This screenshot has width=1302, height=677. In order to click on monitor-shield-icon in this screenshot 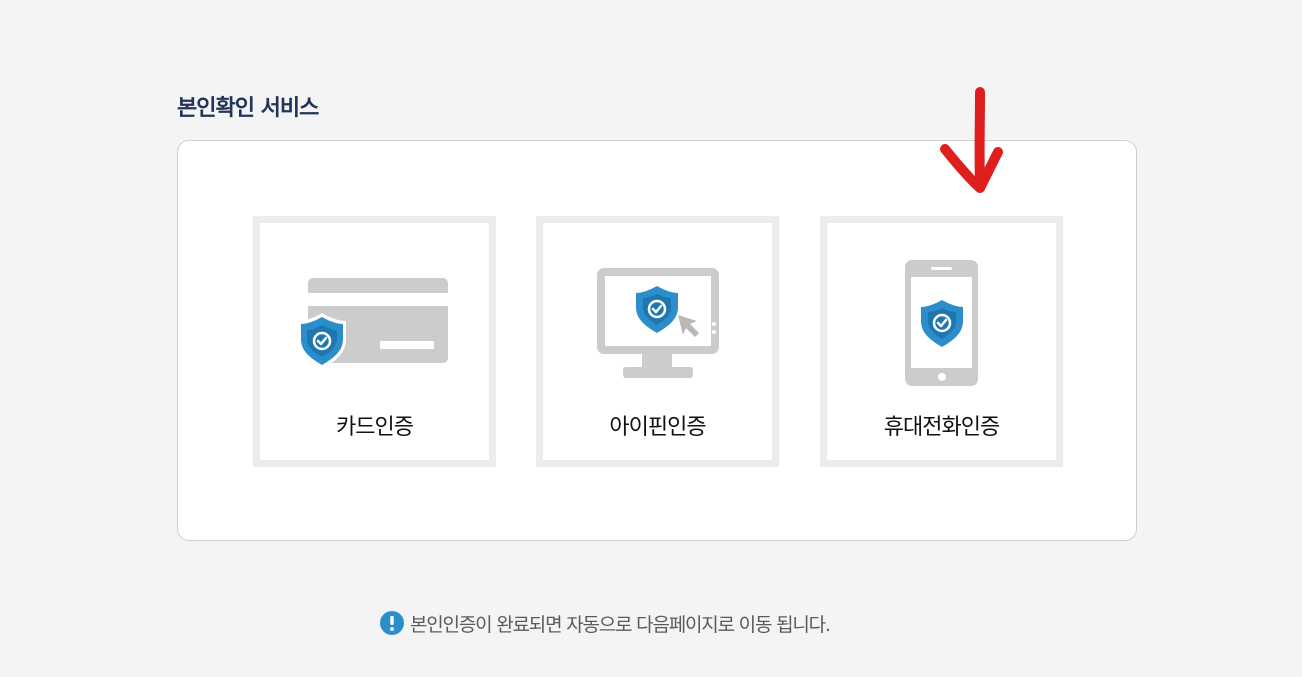, I will do `click(658, 323)`.